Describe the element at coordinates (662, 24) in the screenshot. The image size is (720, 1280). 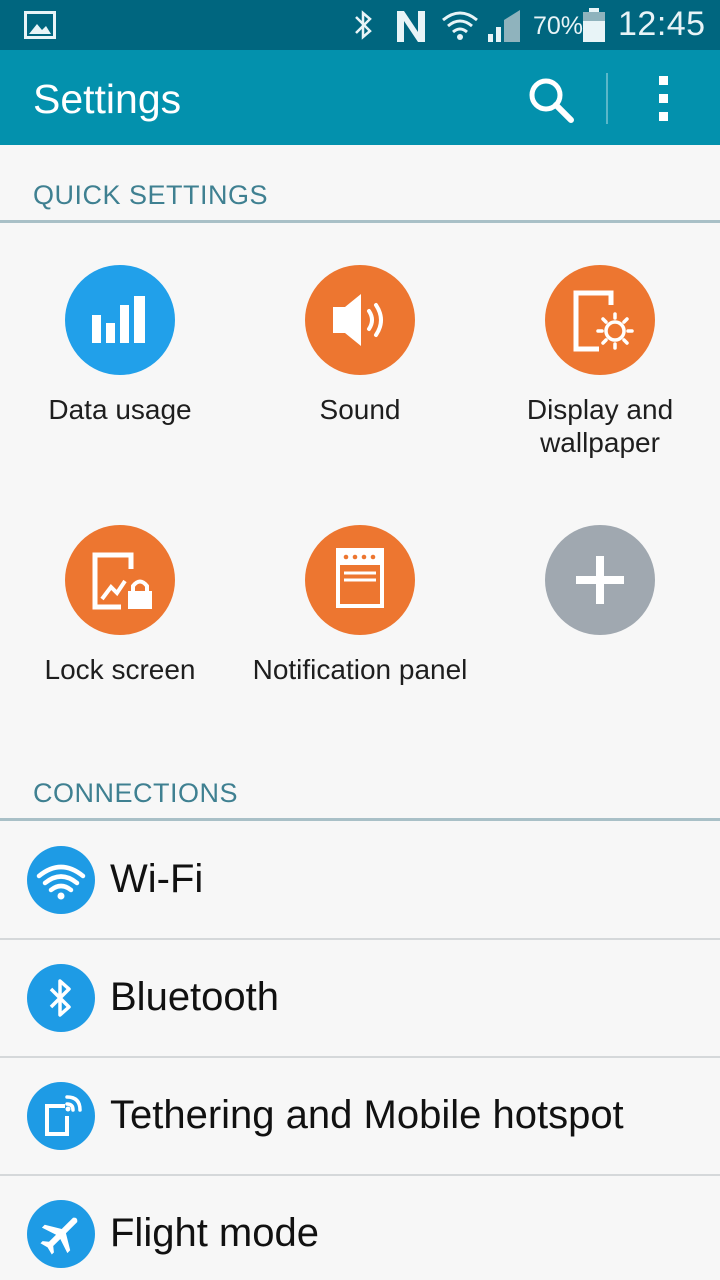
I see `clock: 12:45` at that location.